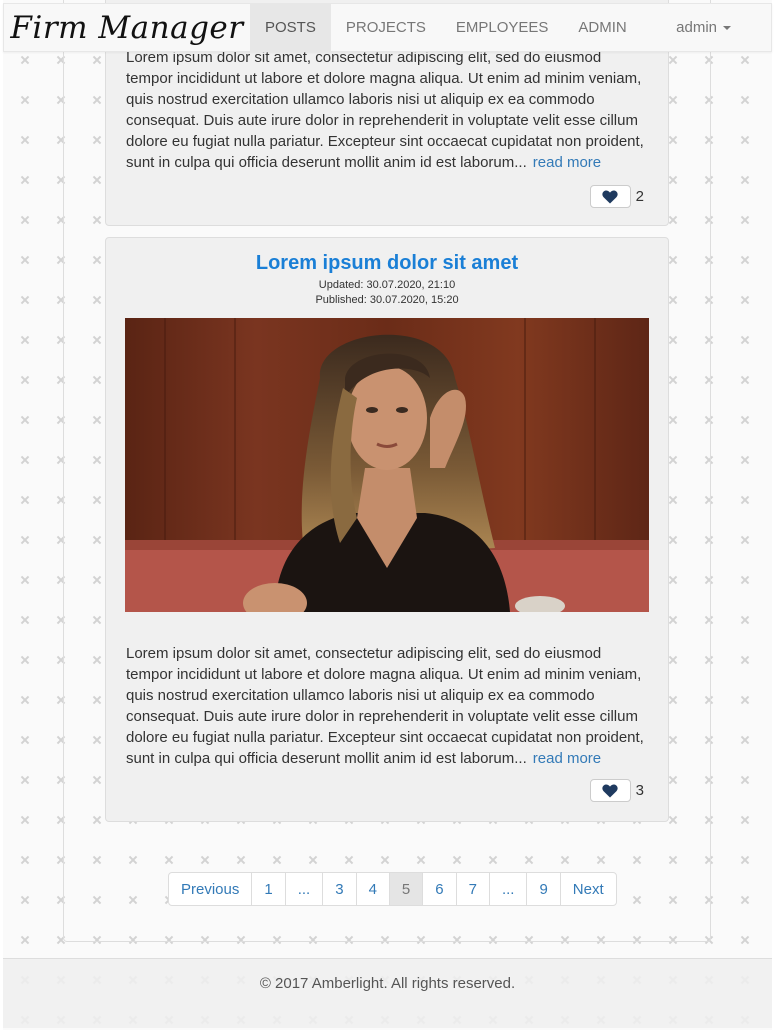 This screenshot has height=1030, width=775. I want to click on page-link: 6, so click(439, 889).